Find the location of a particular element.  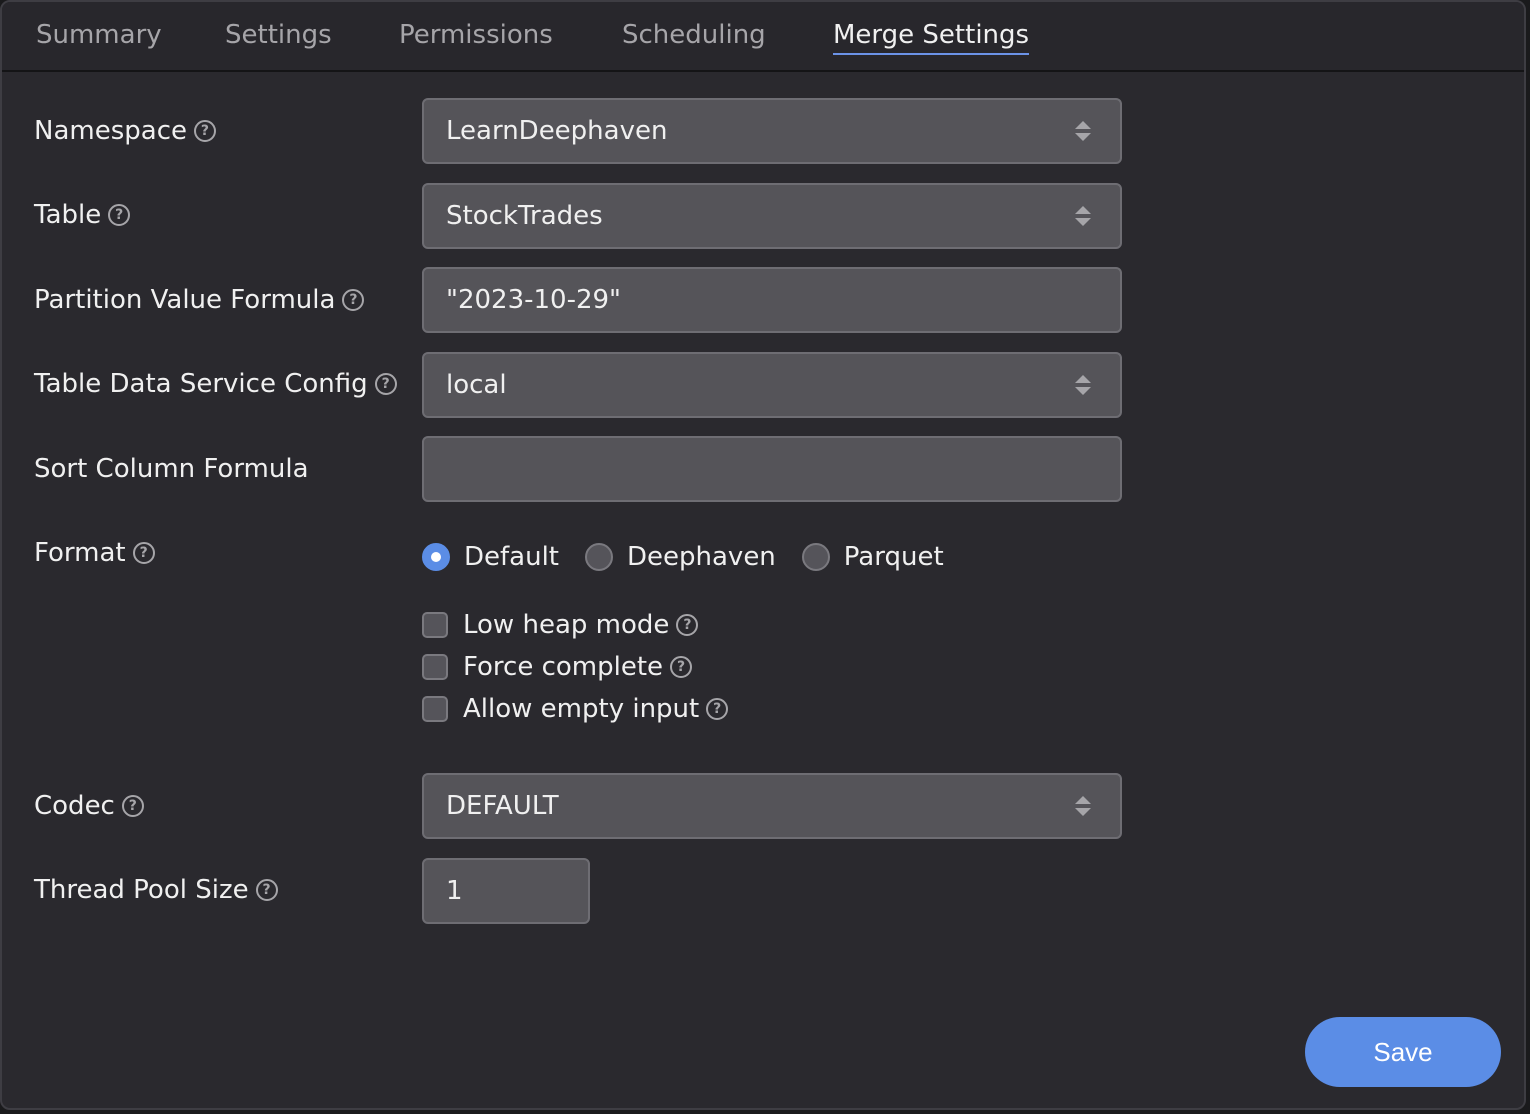

codec-label: Codec ? is located at coordinates (89, 806).